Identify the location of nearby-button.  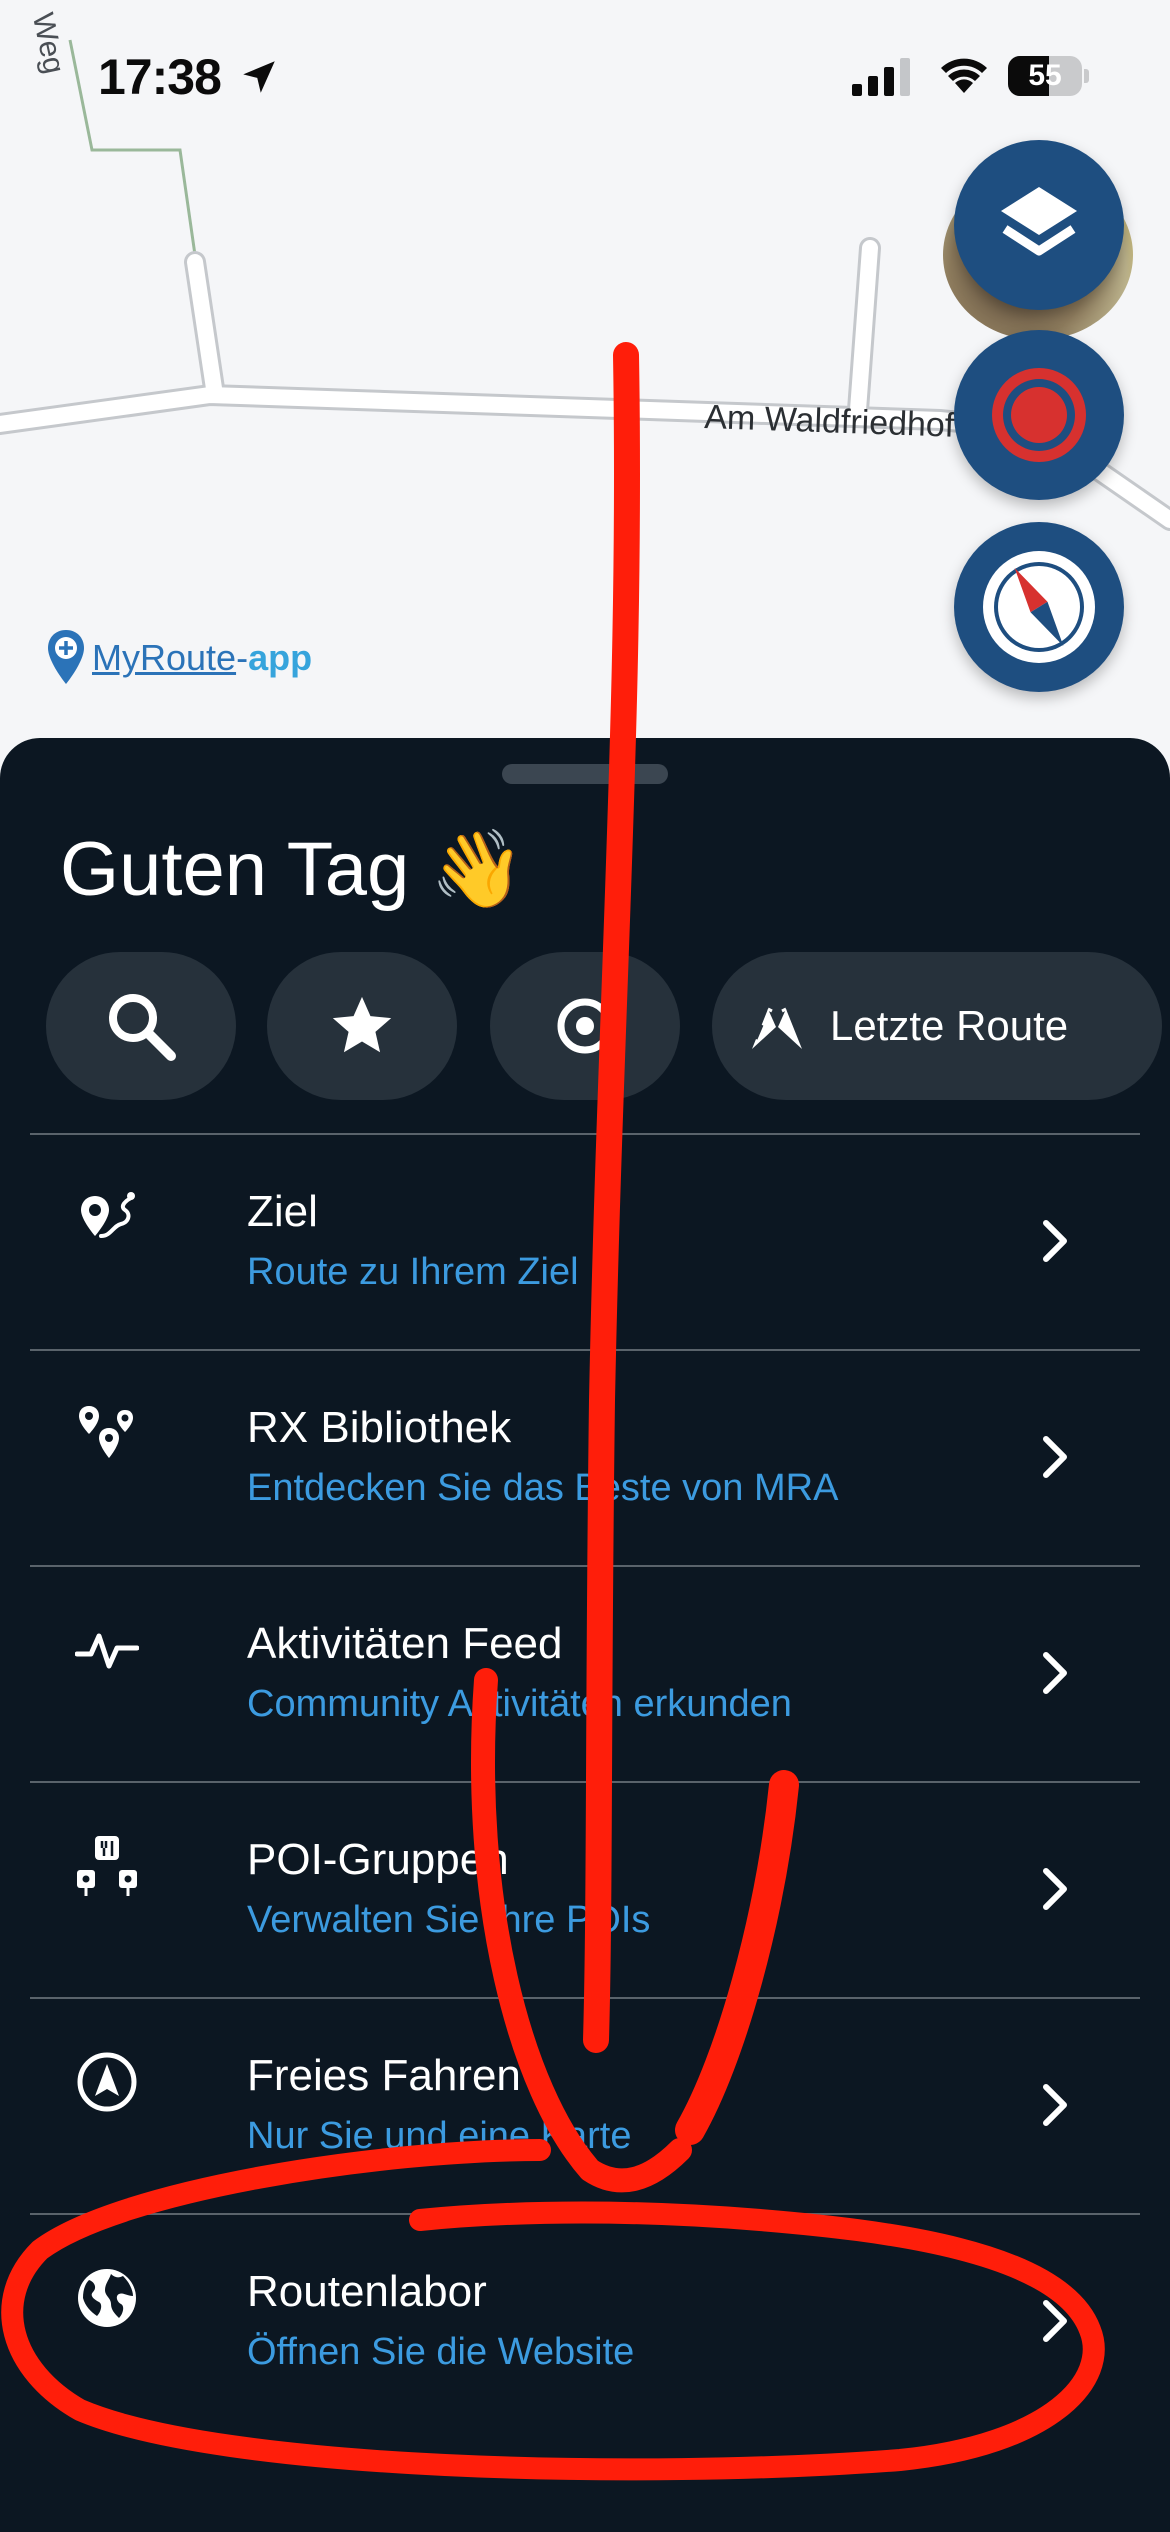
(585, 1026).